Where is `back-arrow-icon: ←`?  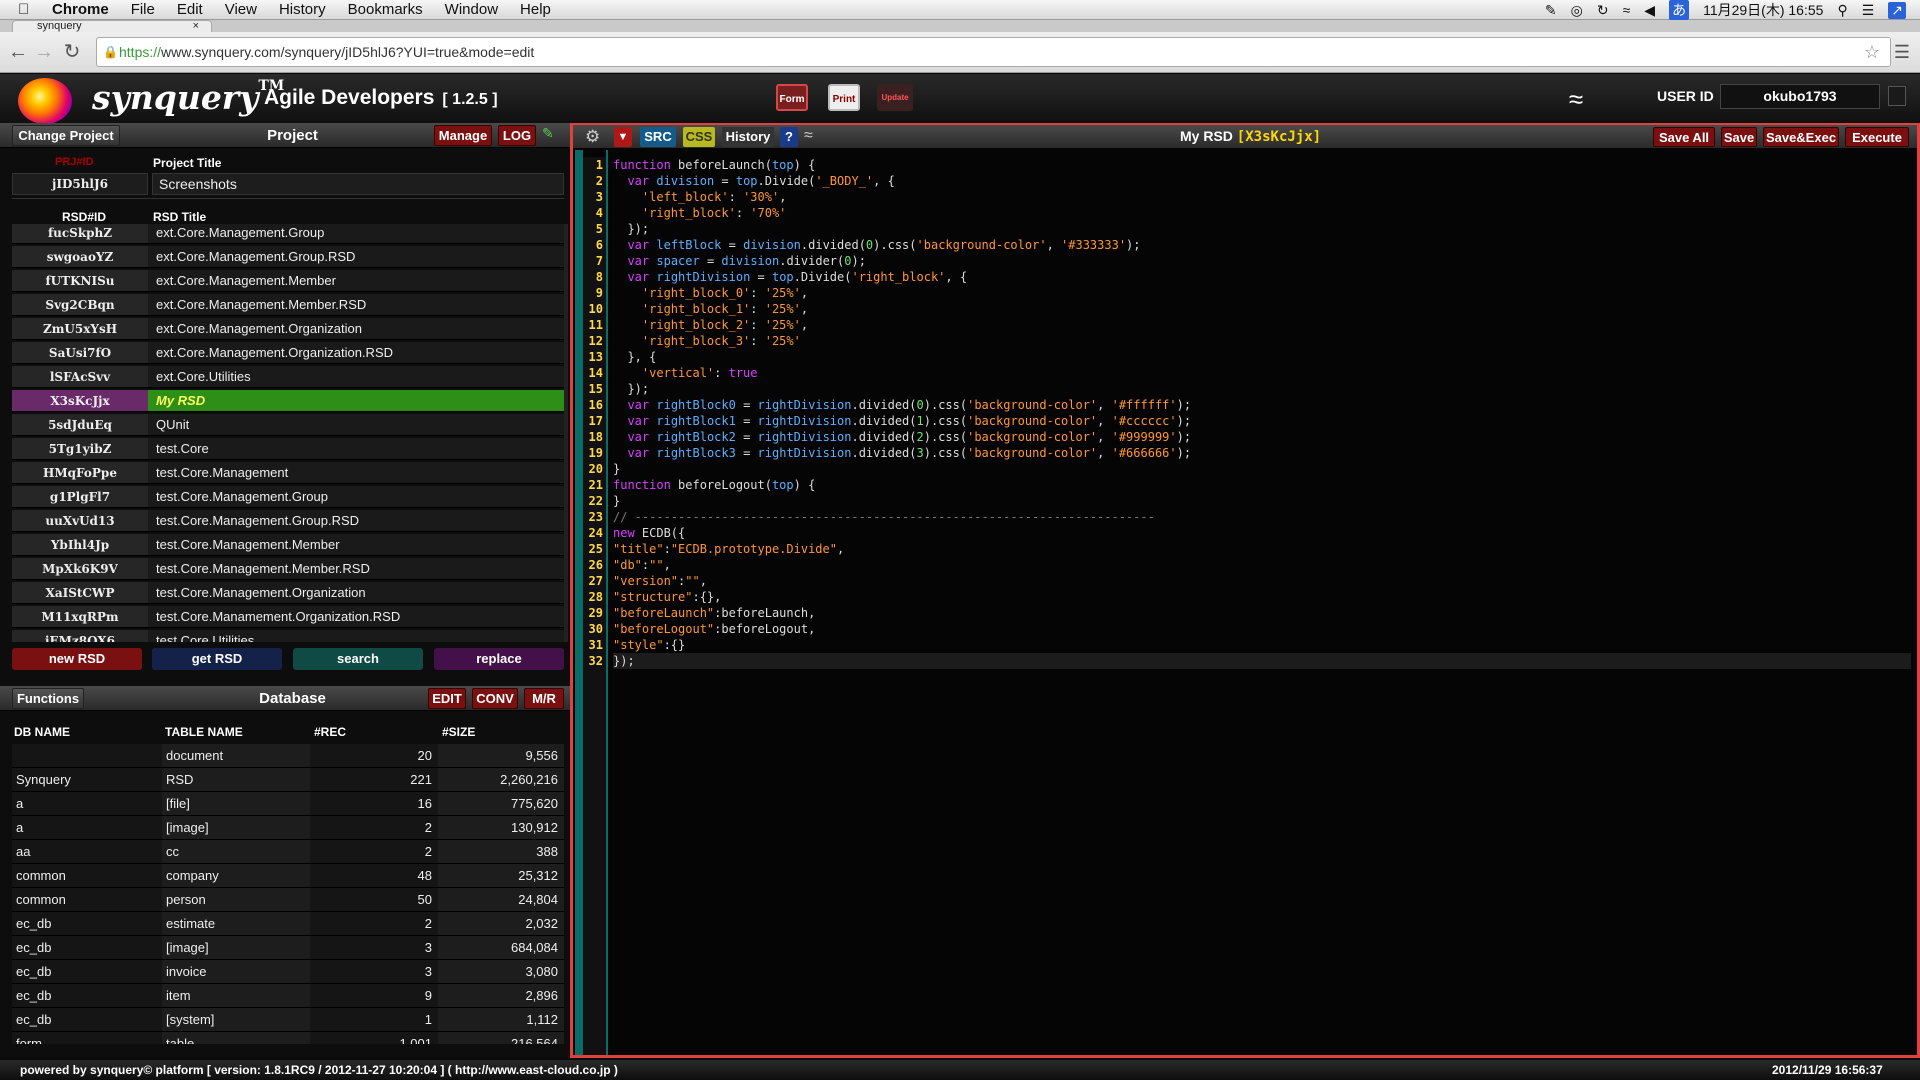 back-arrow-icon: ← is located at coordinates (18, 52).